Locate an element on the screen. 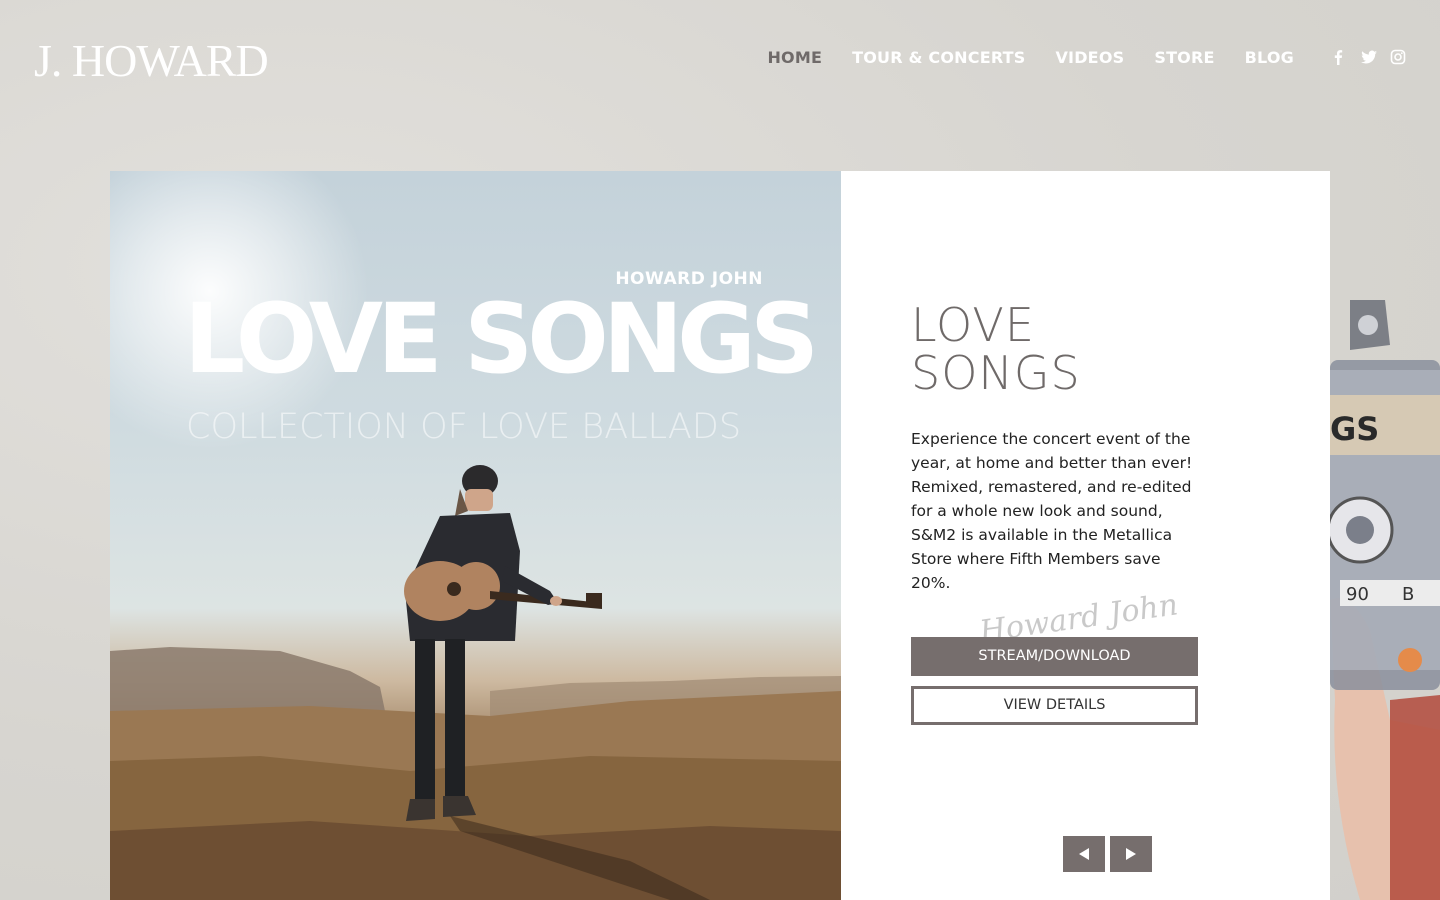  album-title: LOVE SONGS is located at coordinates (996, 349).